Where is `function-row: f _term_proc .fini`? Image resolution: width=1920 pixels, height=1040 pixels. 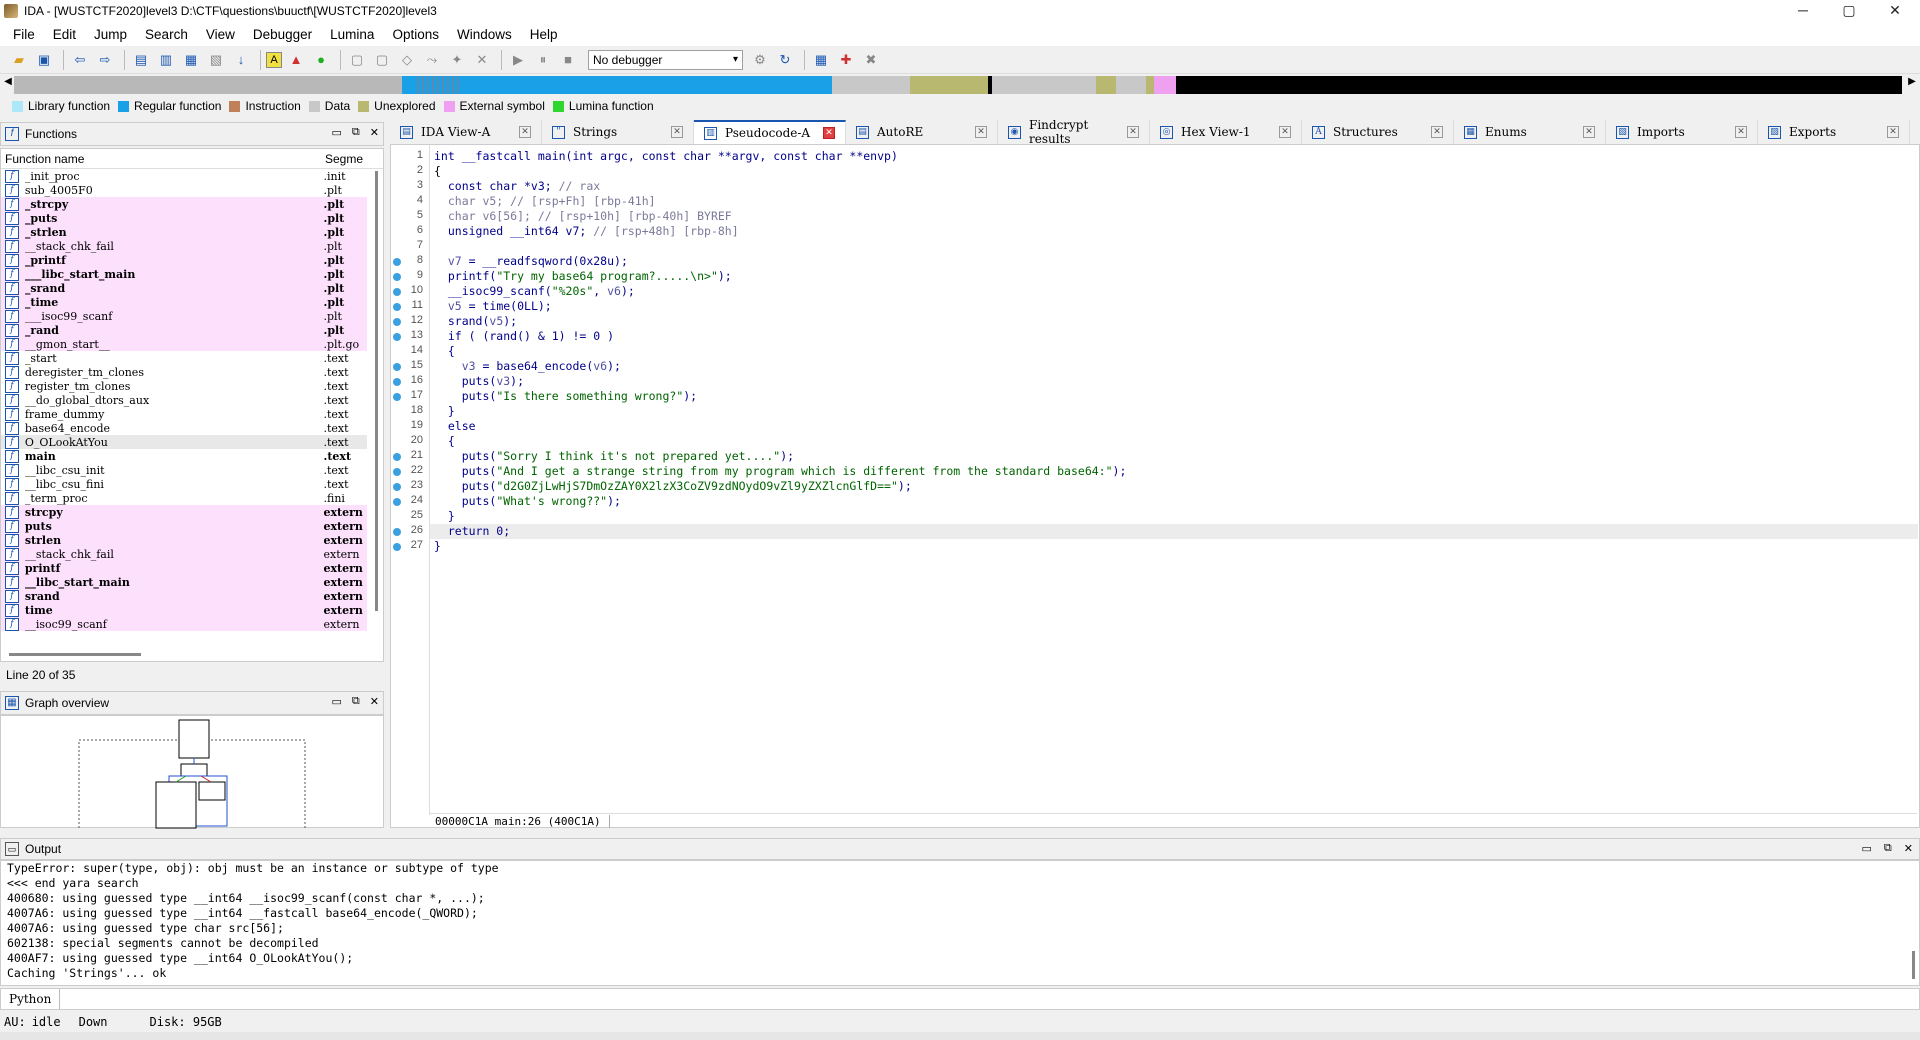 function-row: f _term_proc .fini is located at coordinates (184, 498).